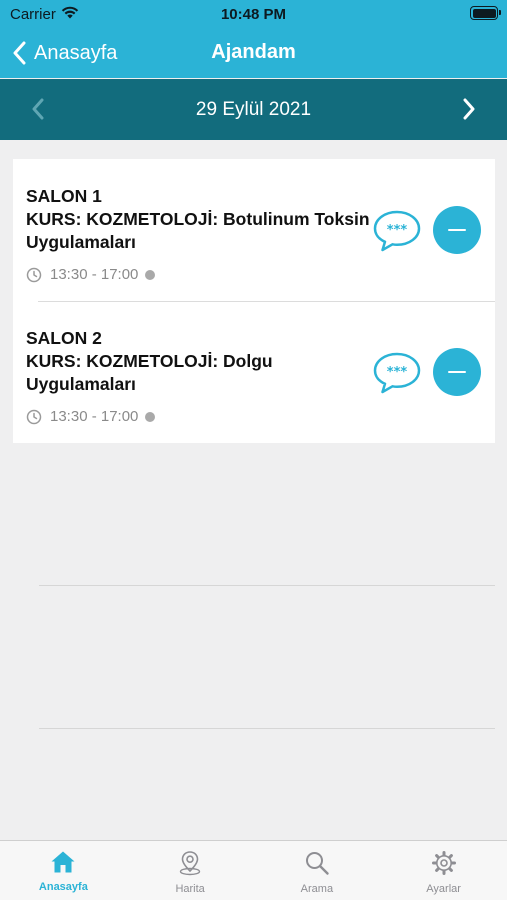 Image resolution: width=507 pixels, height=900 pixels. I want to click on salon-name: SALON 2, so click(64, 338).